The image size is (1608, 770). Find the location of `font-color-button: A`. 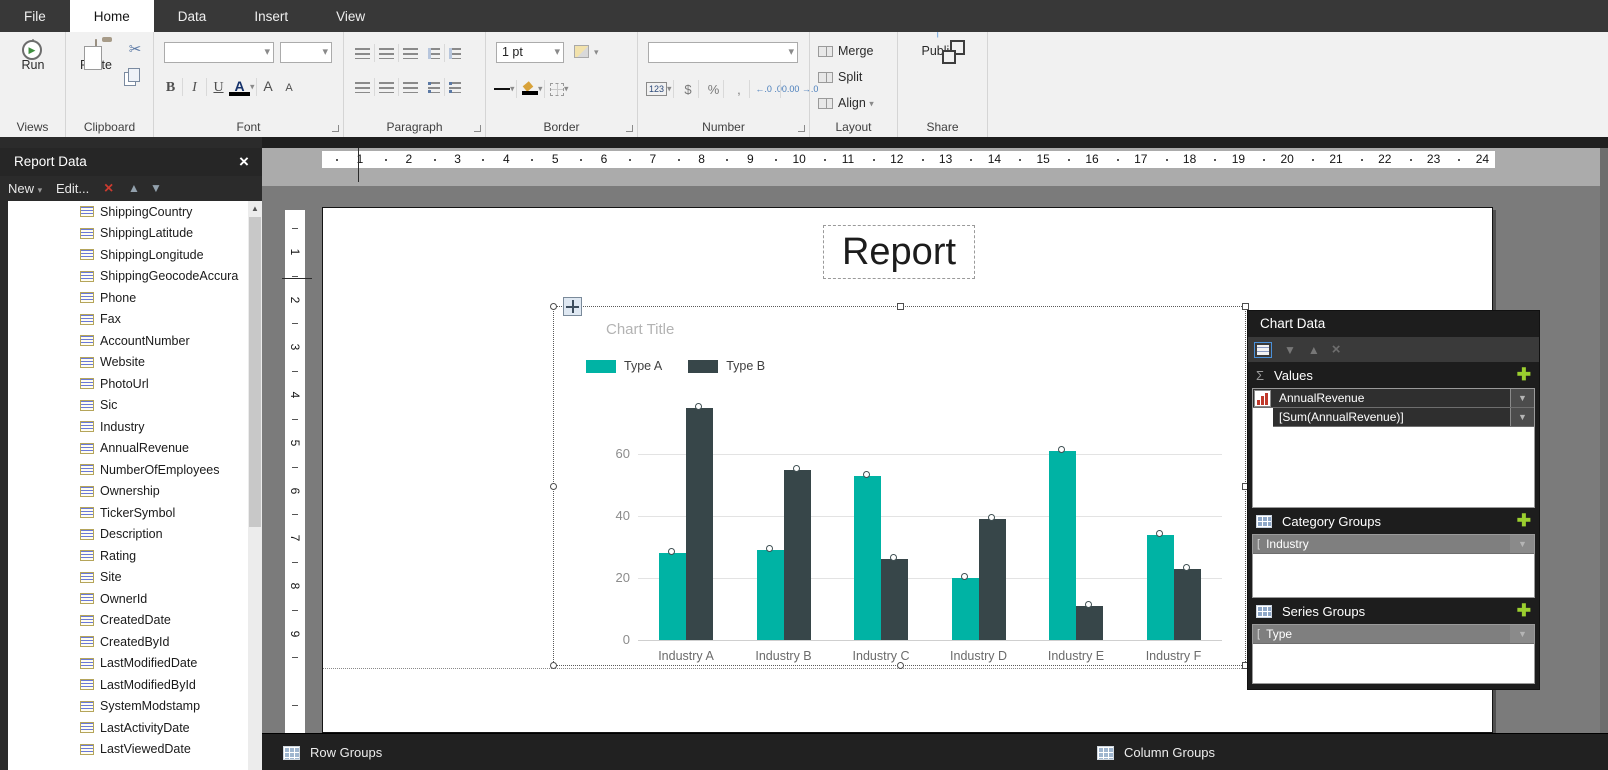

font-color-button: A is located at coordinates (239, 86).